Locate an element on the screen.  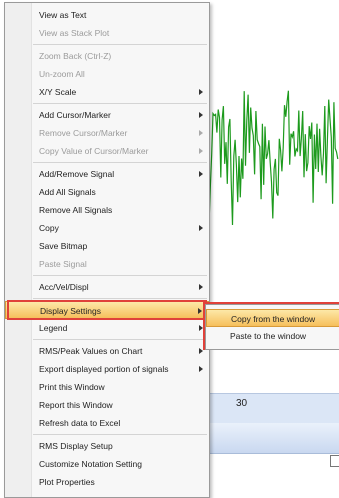
menu-item-un-zoom-all: Un-zoom All is located at coordinates (107, 74).